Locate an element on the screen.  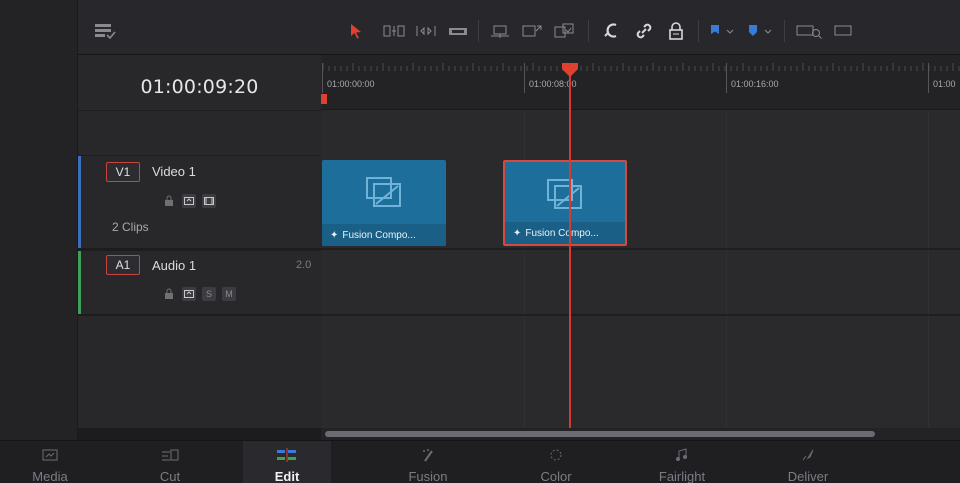
media-icon is located at coordinates (50, 455).